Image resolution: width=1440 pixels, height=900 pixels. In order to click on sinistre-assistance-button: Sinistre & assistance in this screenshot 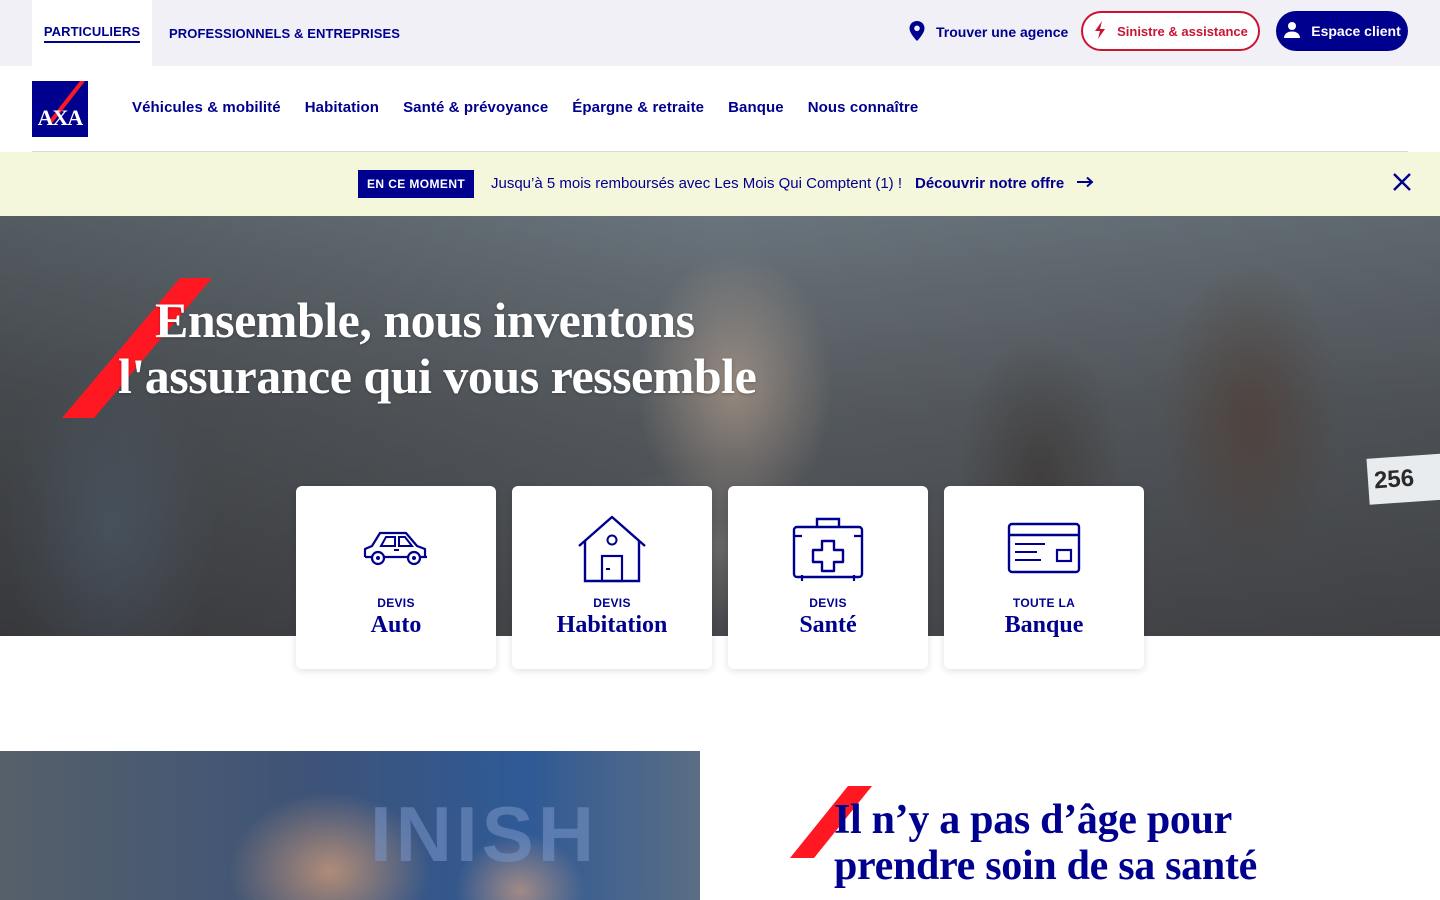, I will do `click(1170, 31)`.